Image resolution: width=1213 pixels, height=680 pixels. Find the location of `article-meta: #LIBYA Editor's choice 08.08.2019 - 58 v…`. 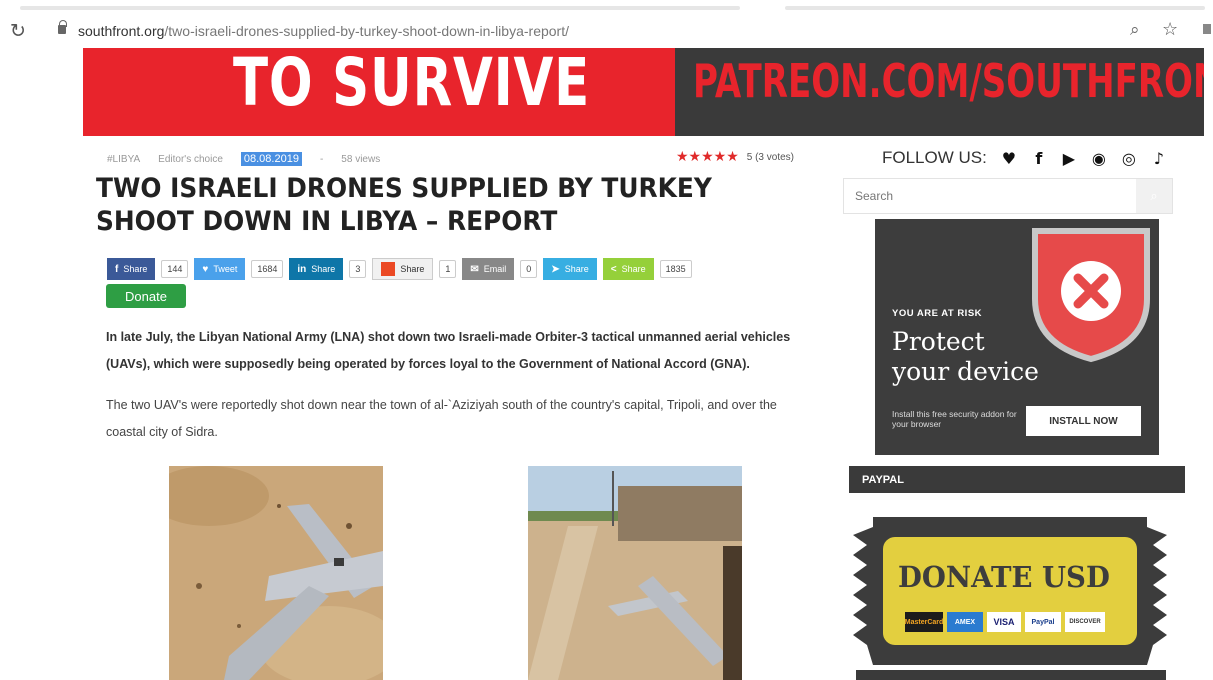

article-meta: #LIBYA Editor's choice 08.08.2019 - 58 v… is located at coordinates (243, 159).